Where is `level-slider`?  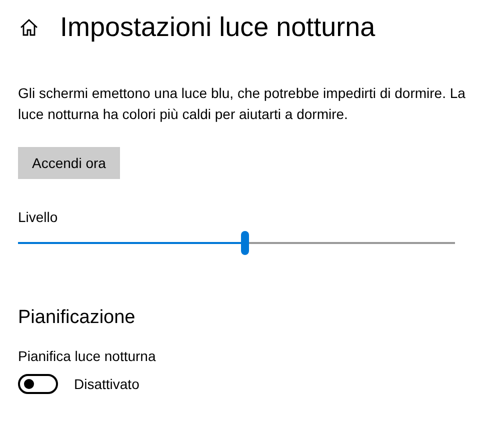
level-slider is located at coordinates (236, 243).